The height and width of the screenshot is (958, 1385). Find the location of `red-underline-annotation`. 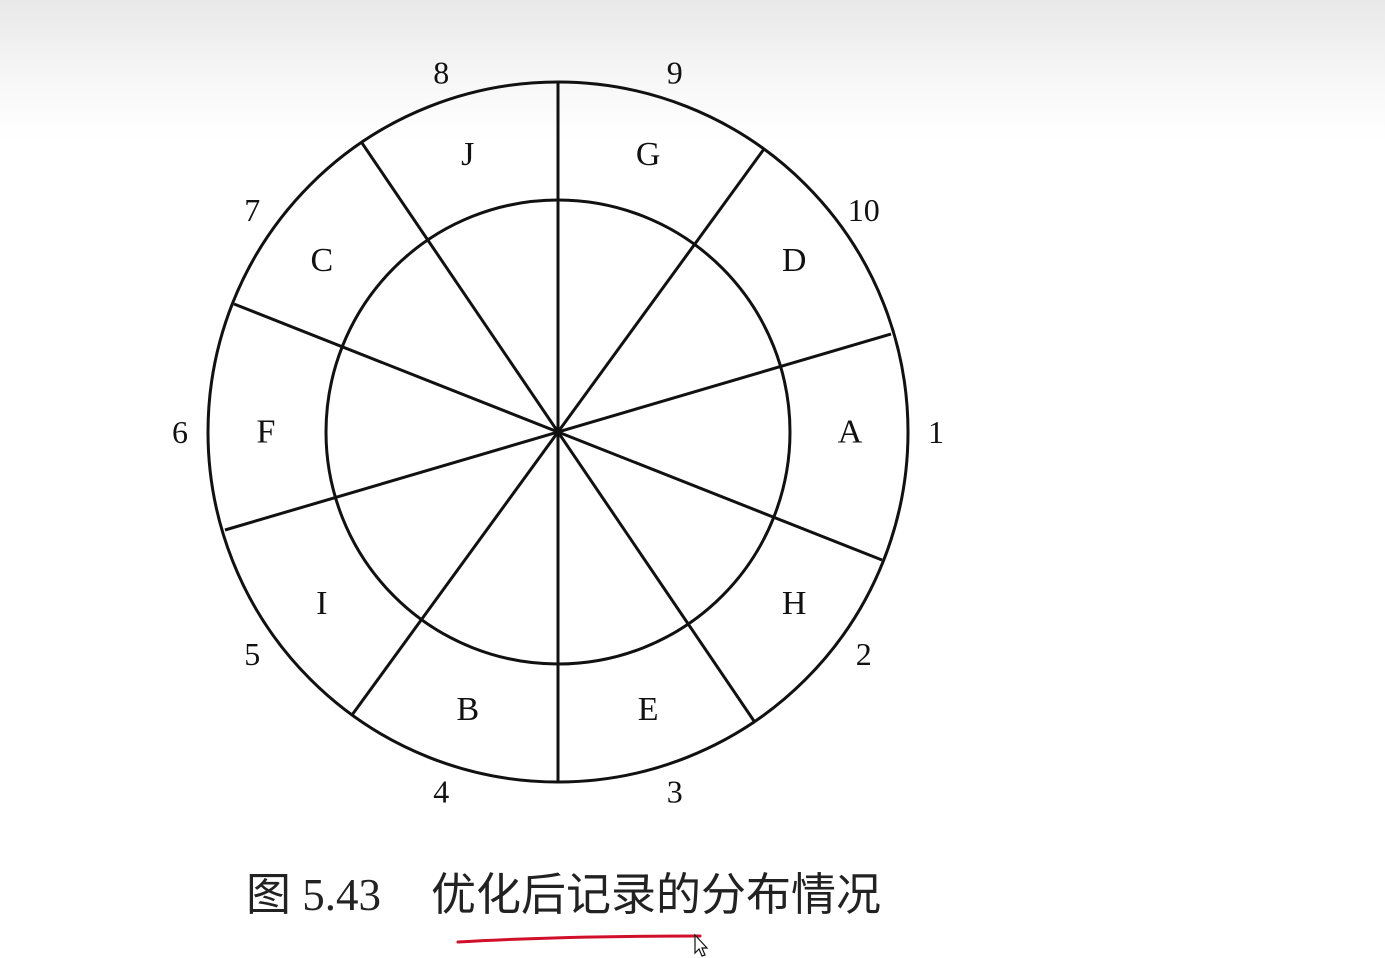

red-underline-annotation is located at coordinates (579, 939).